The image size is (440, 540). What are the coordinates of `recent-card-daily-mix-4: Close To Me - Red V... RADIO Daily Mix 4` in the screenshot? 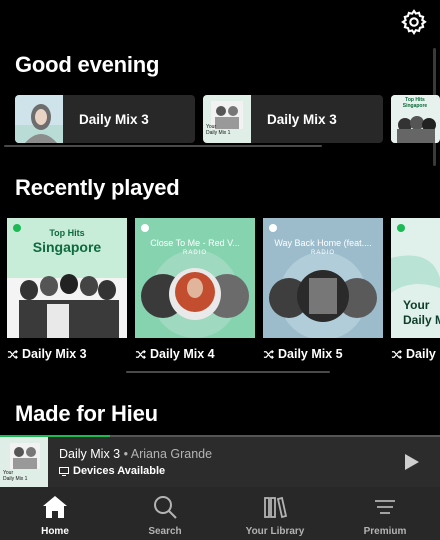 It's located at (195, 289).